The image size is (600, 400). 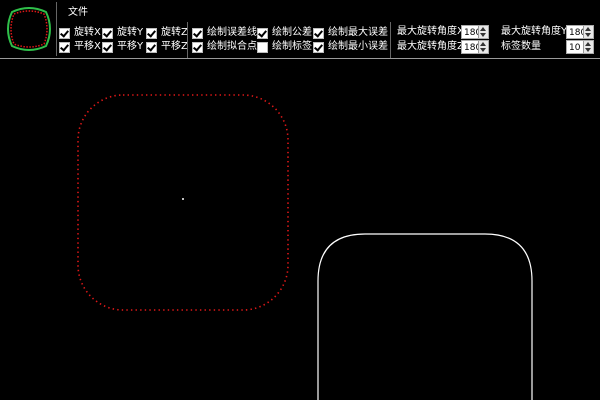 I want to click on rotate-y-checkbox: 旋转Y, so click(x=122, y=33).